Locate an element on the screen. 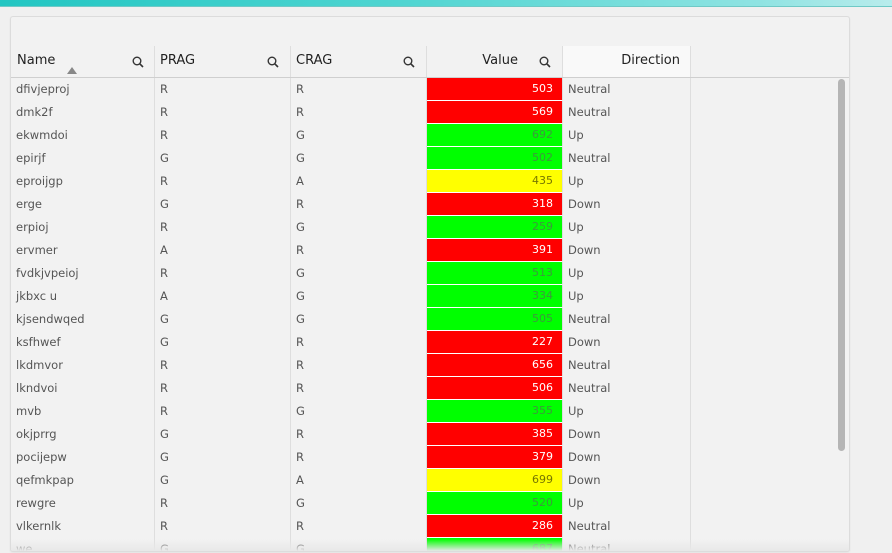 This screenshot has height=553, width=892. table-row: ekwmdoi R G 692 Up is located at coordinates (430, 135).